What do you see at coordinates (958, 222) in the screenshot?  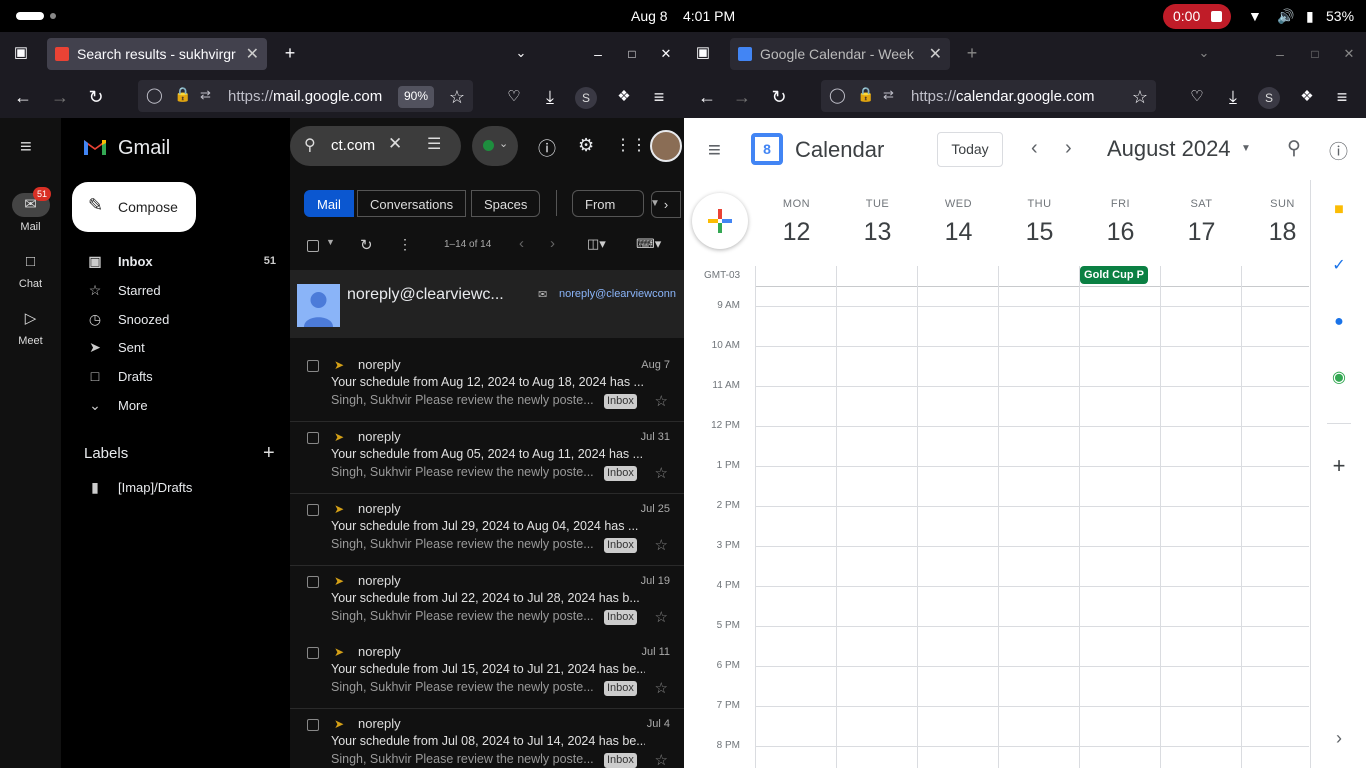 I see `day-header-wed: WED 14` at bounding box center [958, 222].